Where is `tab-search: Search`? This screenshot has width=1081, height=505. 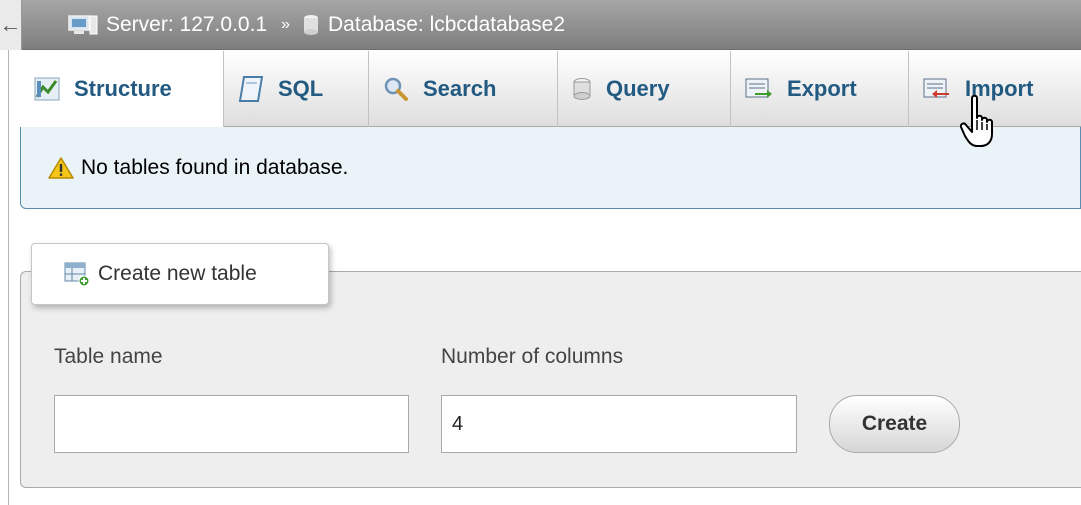 tab-search: Search is located at coordinates (463, 89).